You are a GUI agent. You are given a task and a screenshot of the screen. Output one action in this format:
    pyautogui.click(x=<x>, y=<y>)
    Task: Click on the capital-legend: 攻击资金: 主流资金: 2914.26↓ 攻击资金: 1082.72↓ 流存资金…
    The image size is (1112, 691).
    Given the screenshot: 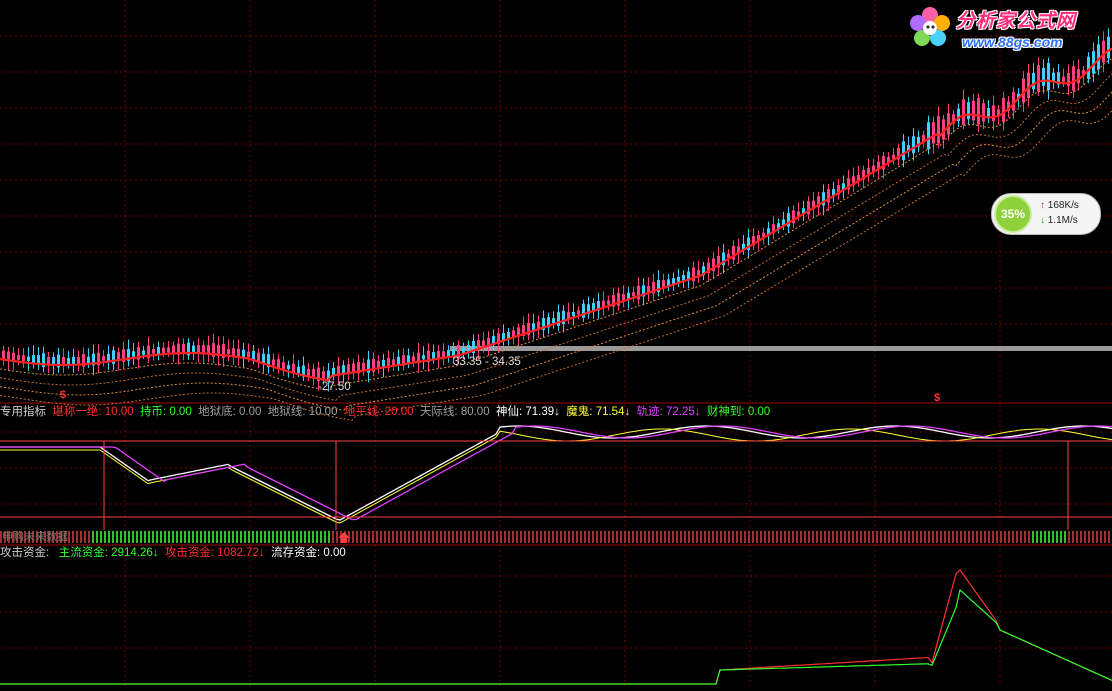 What is the action you would take?
    pyautogui.click(x=173, y=553)
    